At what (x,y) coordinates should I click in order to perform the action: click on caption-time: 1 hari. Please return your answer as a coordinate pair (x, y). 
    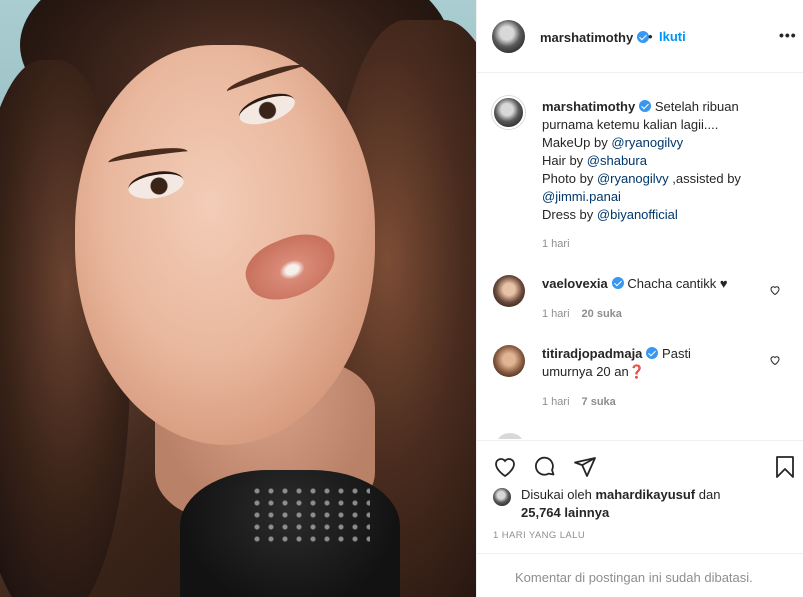
    Looking at the image, I should click on (556, 244).